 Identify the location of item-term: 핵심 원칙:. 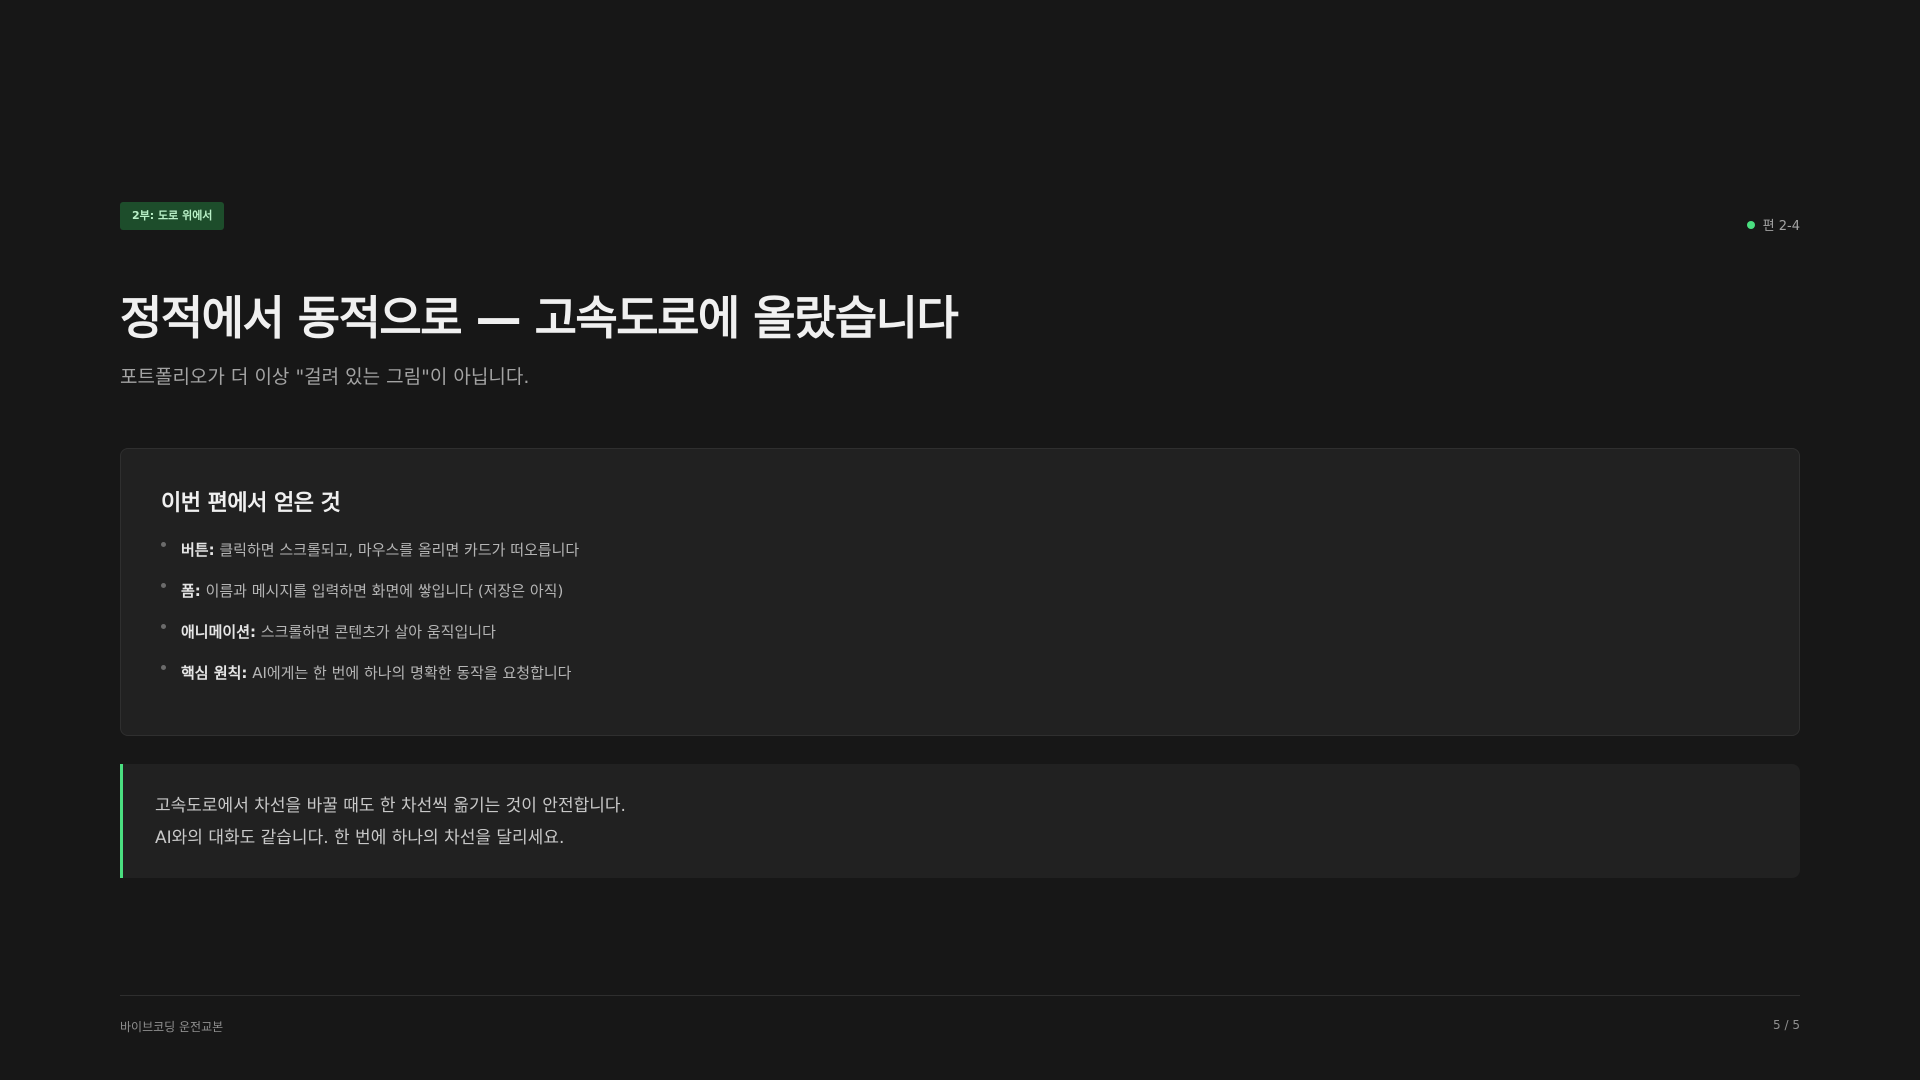
(214, 673).